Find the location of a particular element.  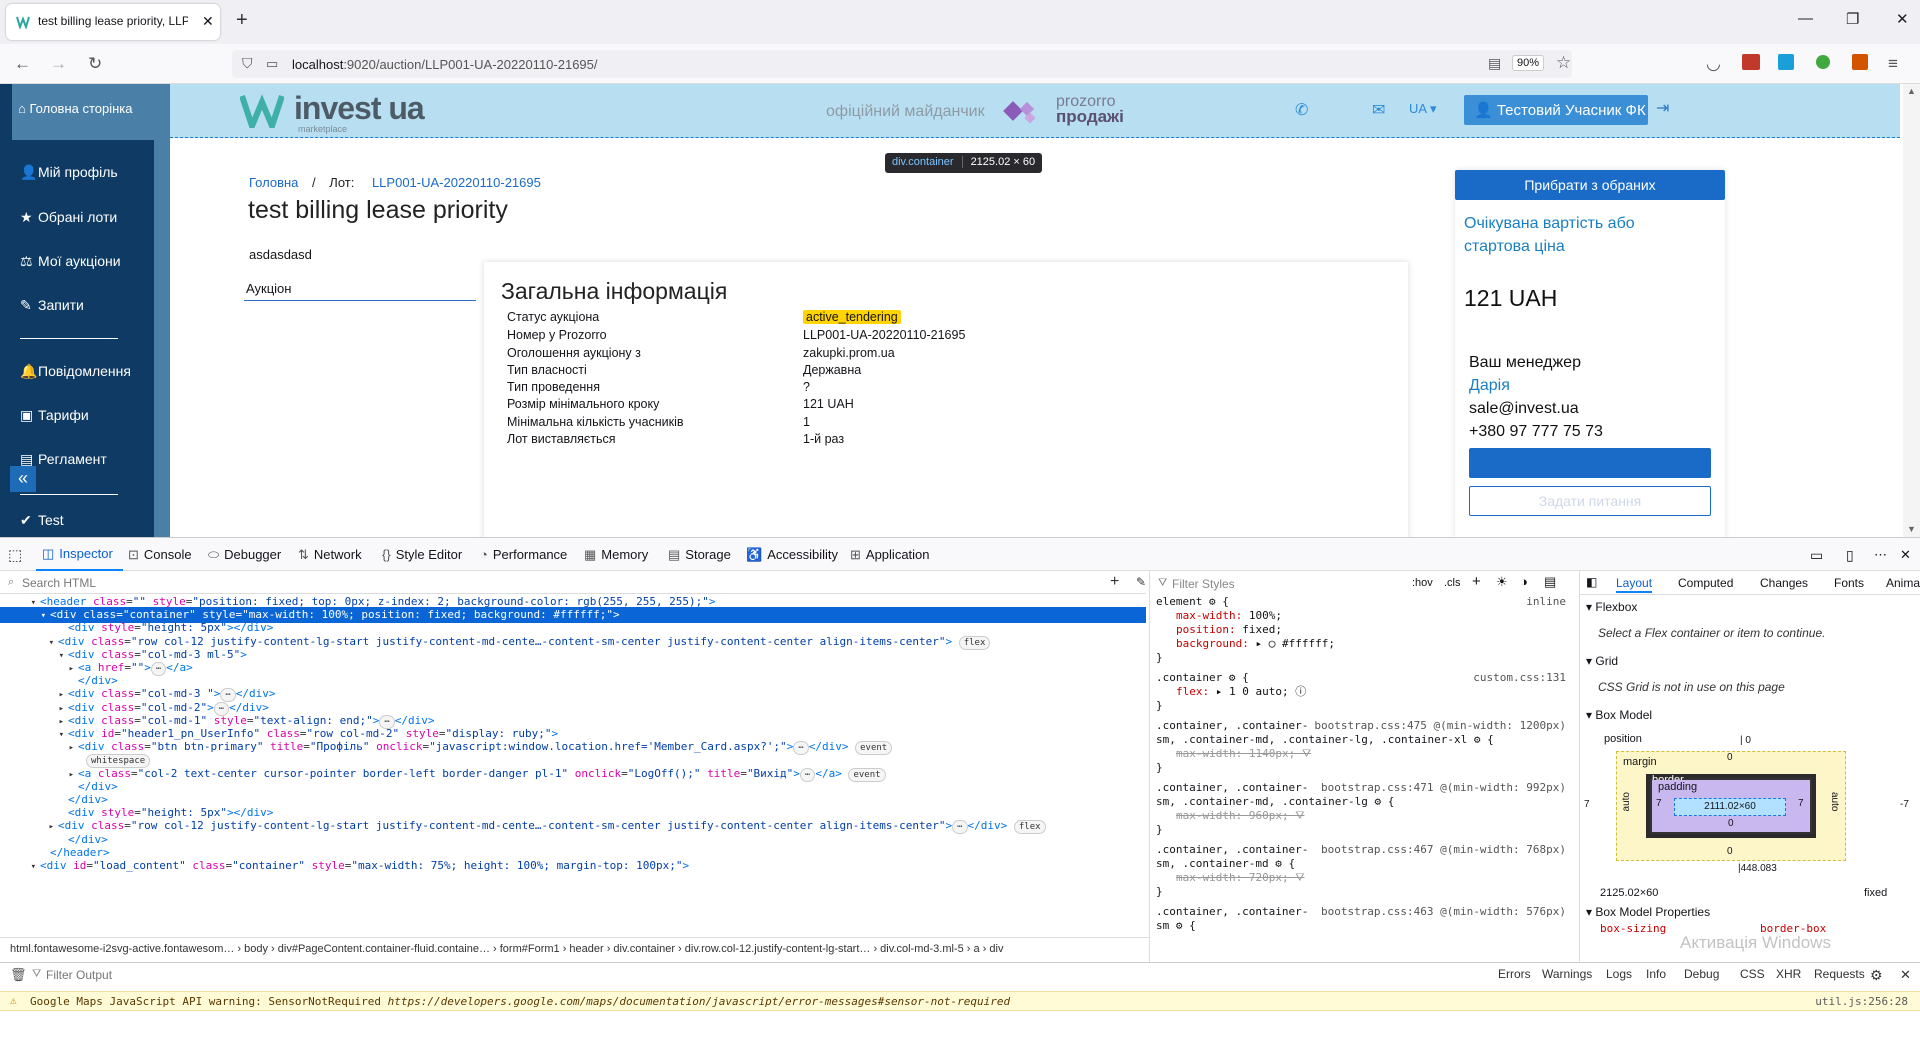

tab-debugger: ⬭ Debugger is located at coordinates (244, 555).